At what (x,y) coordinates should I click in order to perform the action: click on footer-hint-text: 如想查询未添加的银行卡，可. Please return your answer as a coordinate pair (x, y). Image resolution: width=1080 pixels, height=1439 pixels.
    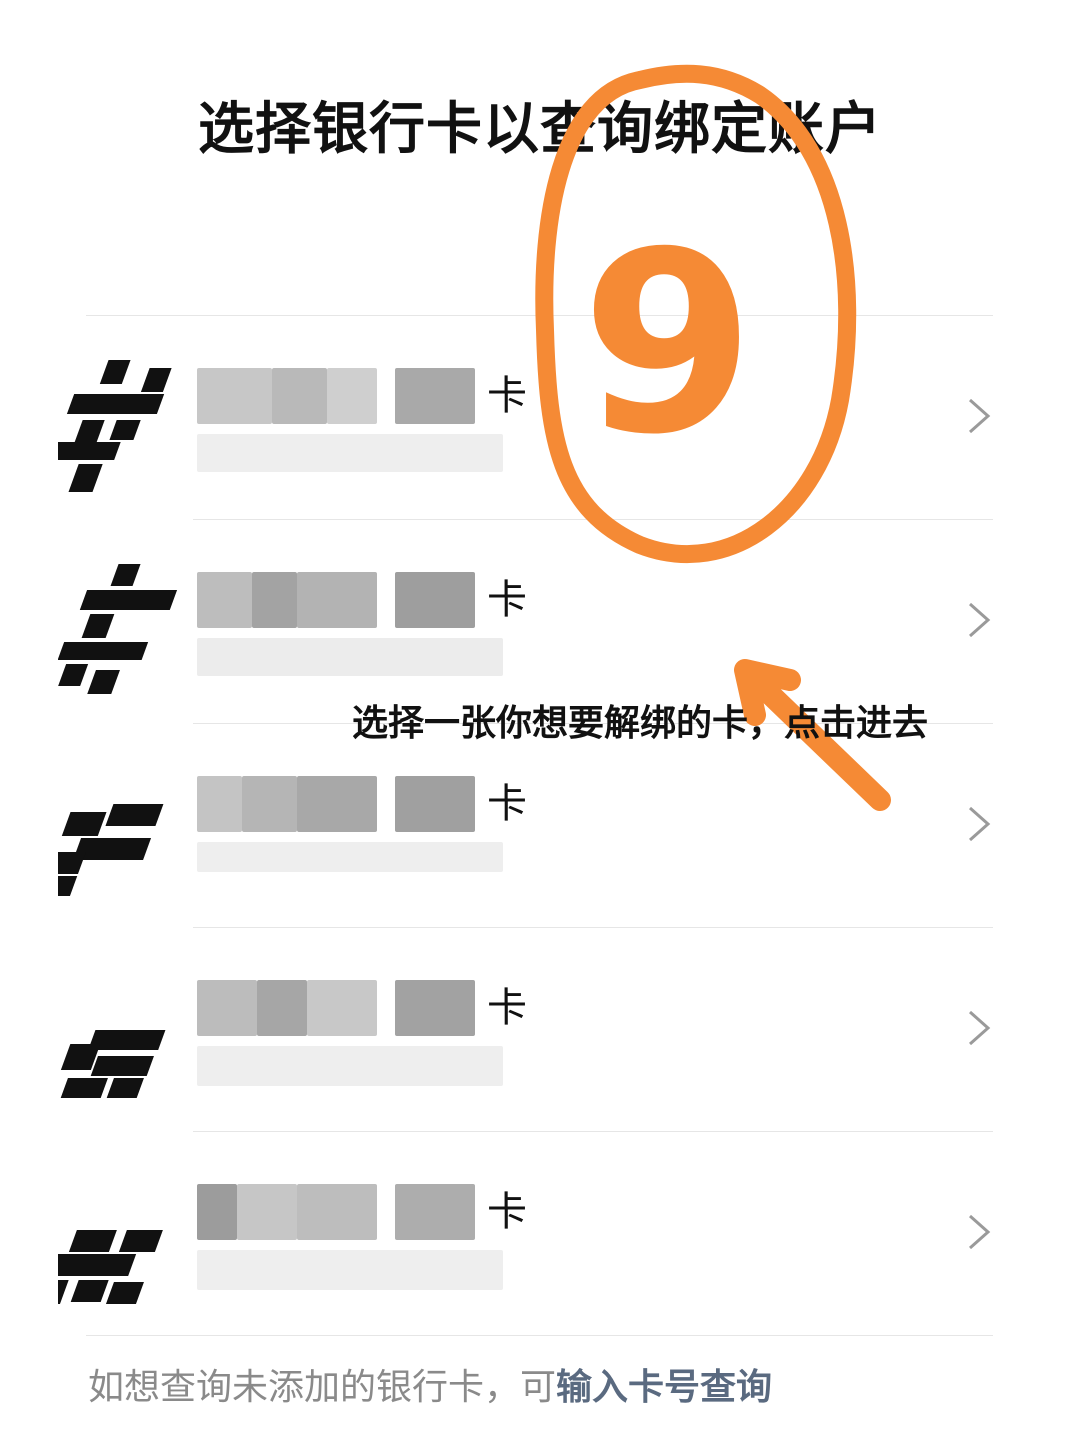
    Looking at the image, I should click on (322, 1387).